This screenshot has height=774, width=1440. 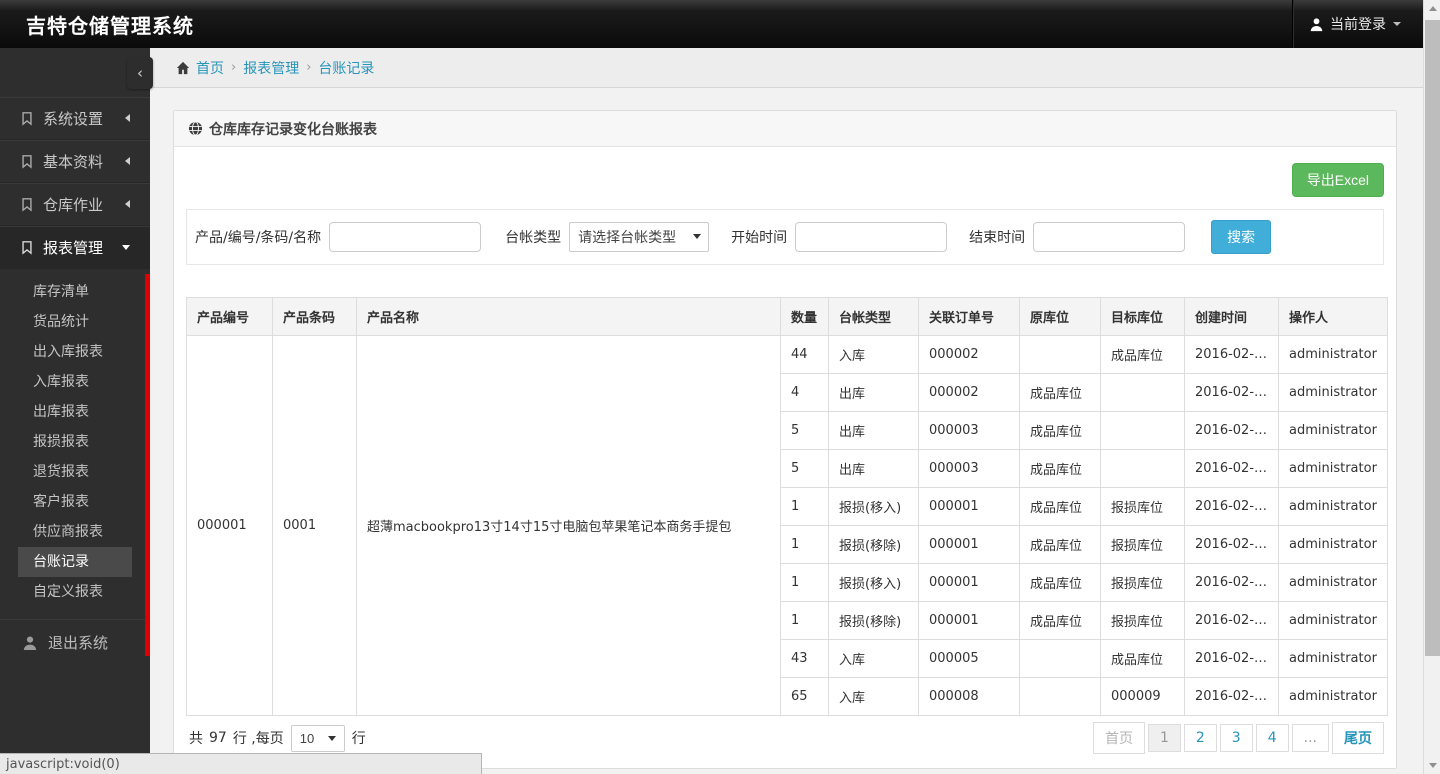 I want to click on breadcrumb-reports: 报表管理, so click(x=271, y=68).